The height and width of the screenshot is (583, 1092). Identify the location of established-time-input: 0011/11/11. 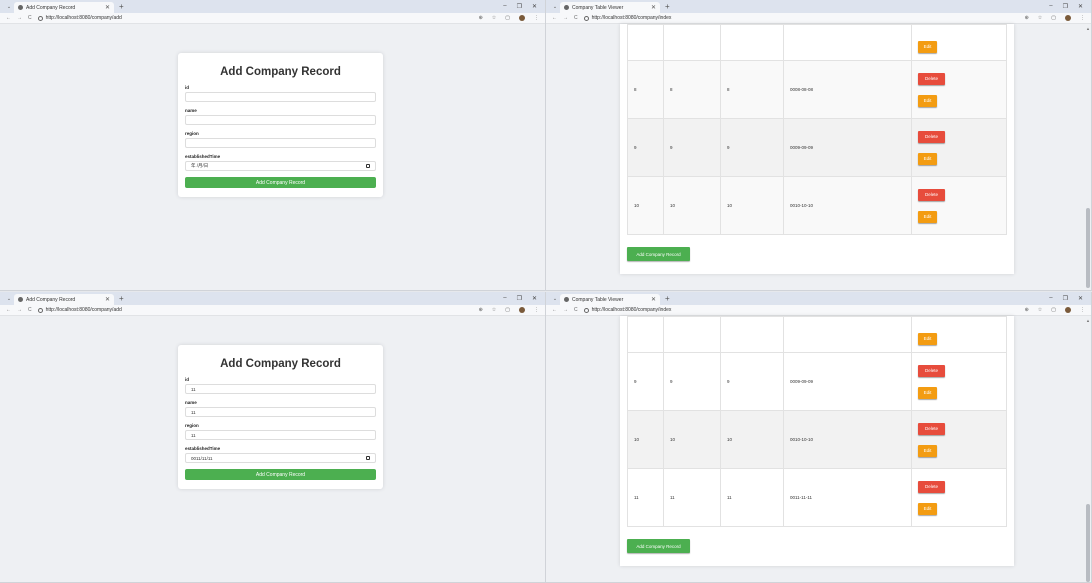
(280, 458).